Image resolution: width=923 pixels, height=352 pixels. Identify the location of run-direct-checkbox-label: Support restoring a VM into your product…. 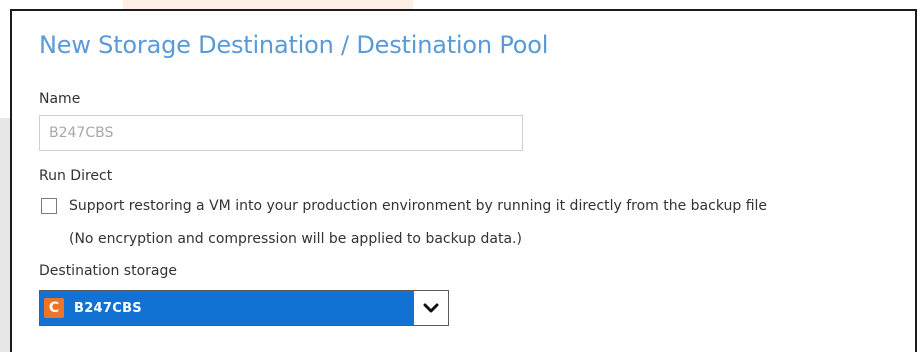
(418, 206).